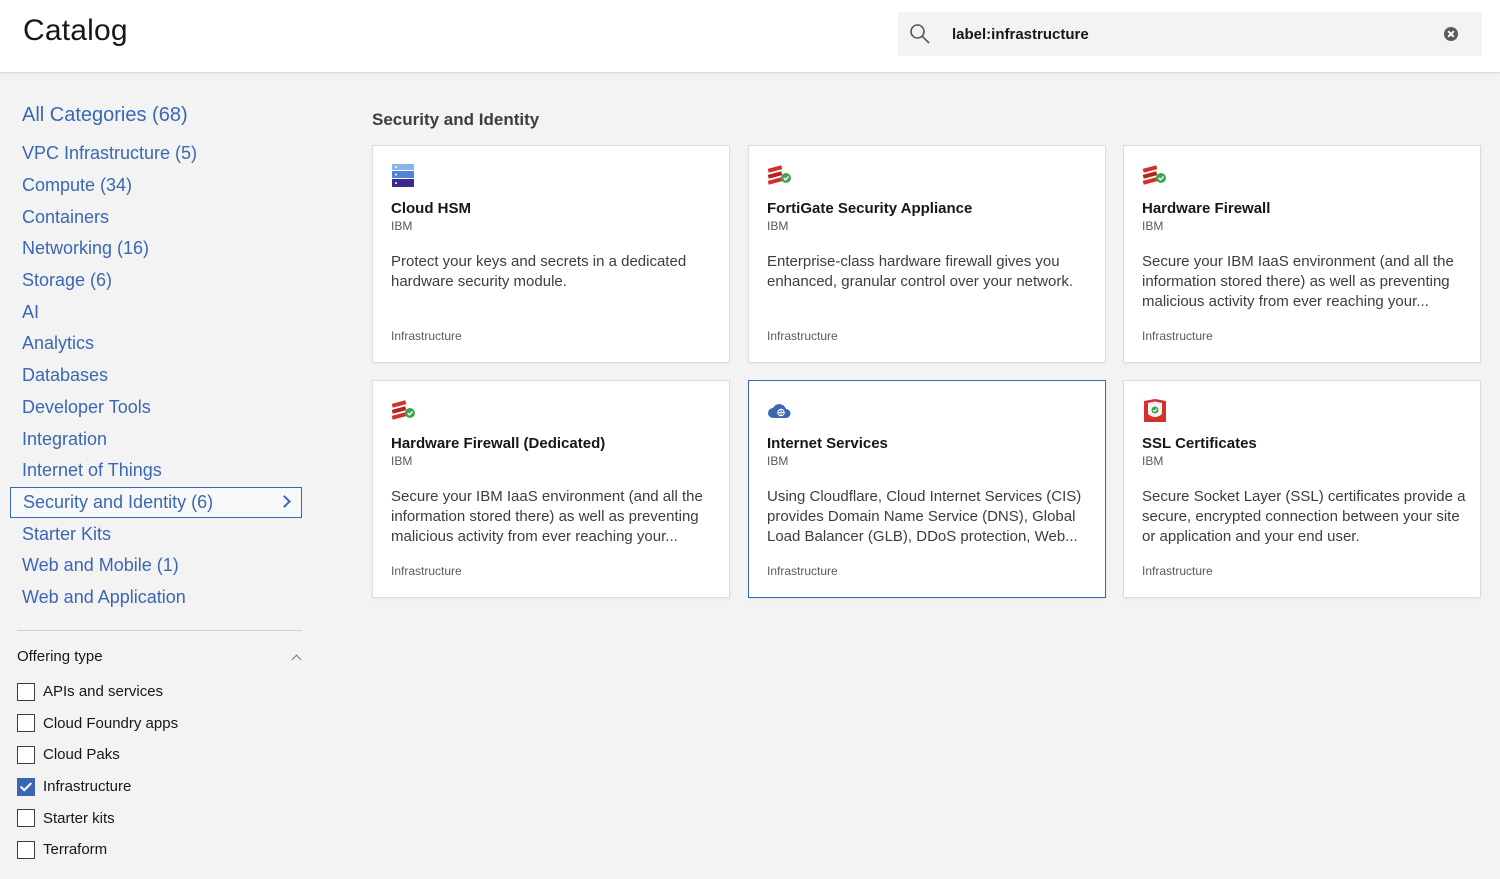  I want to click on filter-infrastructure: Infrastructure, so click(97, 787).